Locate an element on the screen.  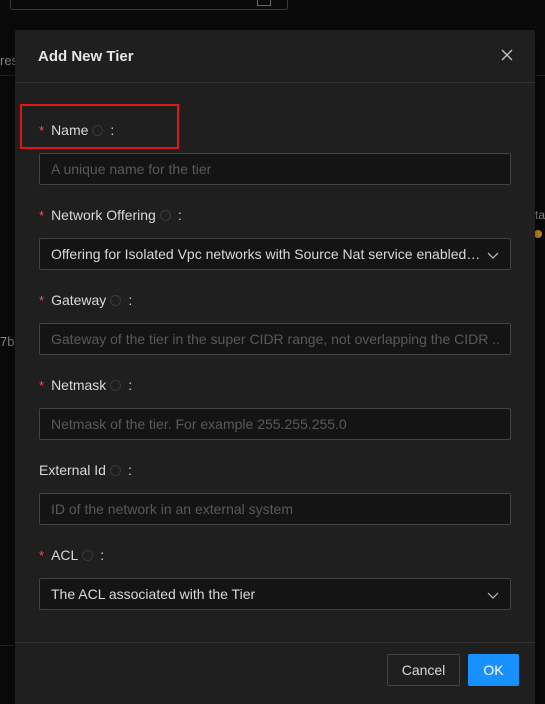
external-id-label: External Id : is located at coordinates (275, 470).